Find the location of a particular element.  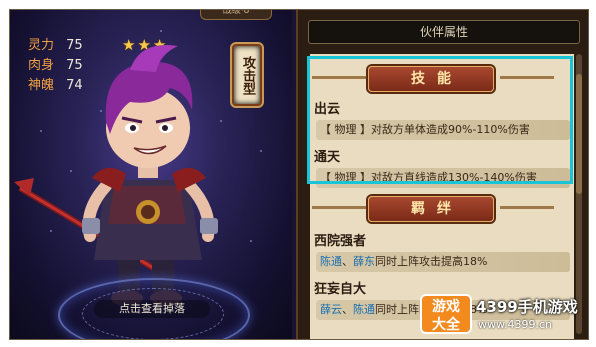

bond-name: 狂妄自大 is located at coordinates (340, 289).